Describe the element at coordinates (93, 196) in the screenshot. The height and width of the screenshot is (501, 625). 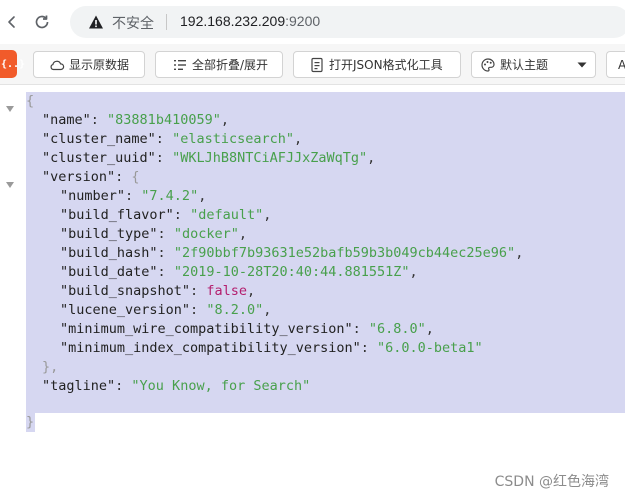
I see `json-key: "number"` at that location.